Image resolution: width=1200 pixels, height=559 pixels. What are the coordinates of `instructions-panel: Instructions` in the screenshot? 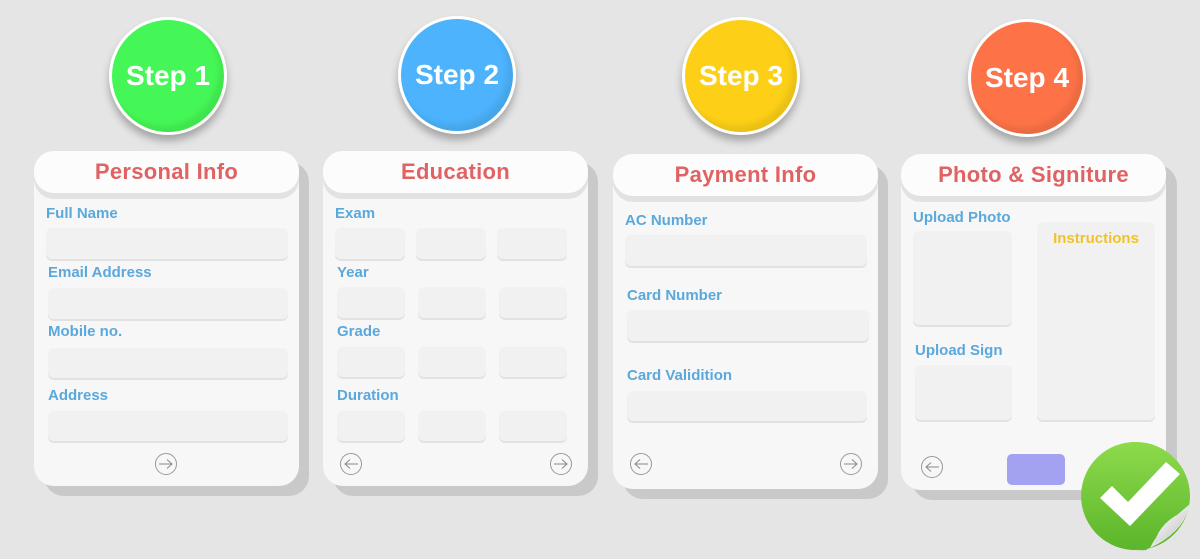 It's located at (1096, 321).